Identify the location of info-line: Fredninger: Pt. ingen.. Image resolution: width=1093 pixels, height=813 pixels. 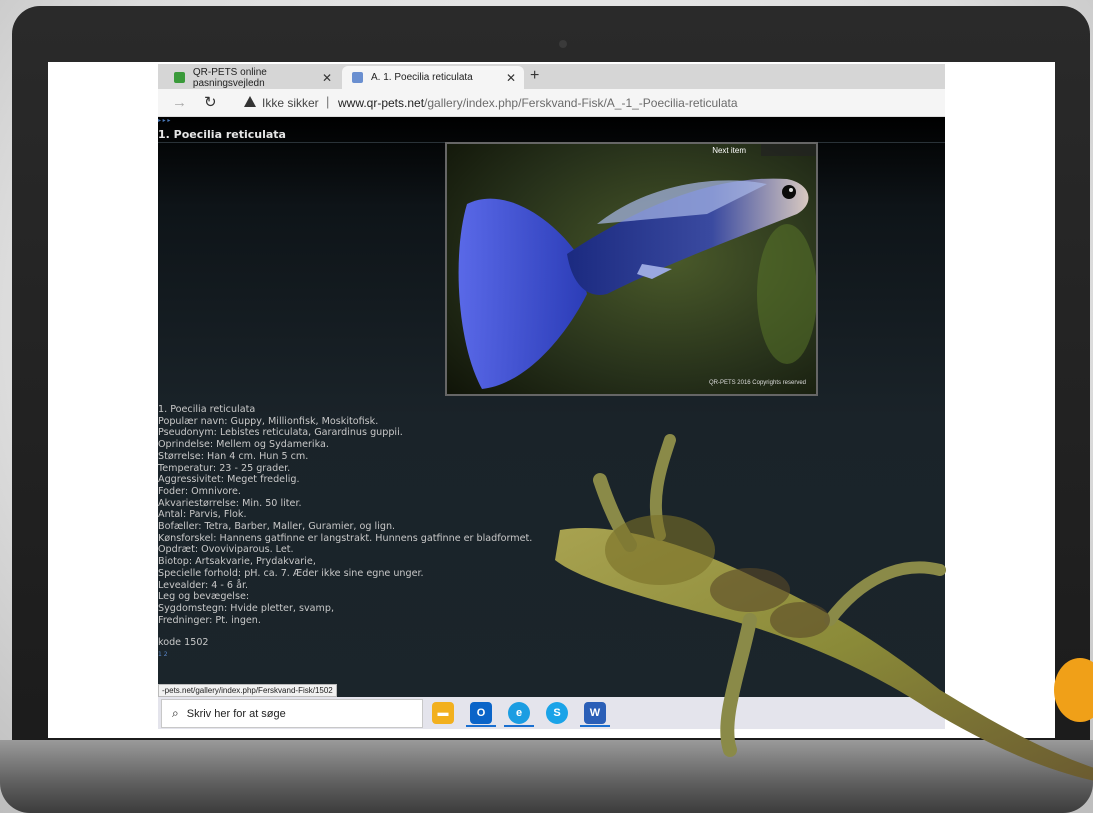
(209, 620).